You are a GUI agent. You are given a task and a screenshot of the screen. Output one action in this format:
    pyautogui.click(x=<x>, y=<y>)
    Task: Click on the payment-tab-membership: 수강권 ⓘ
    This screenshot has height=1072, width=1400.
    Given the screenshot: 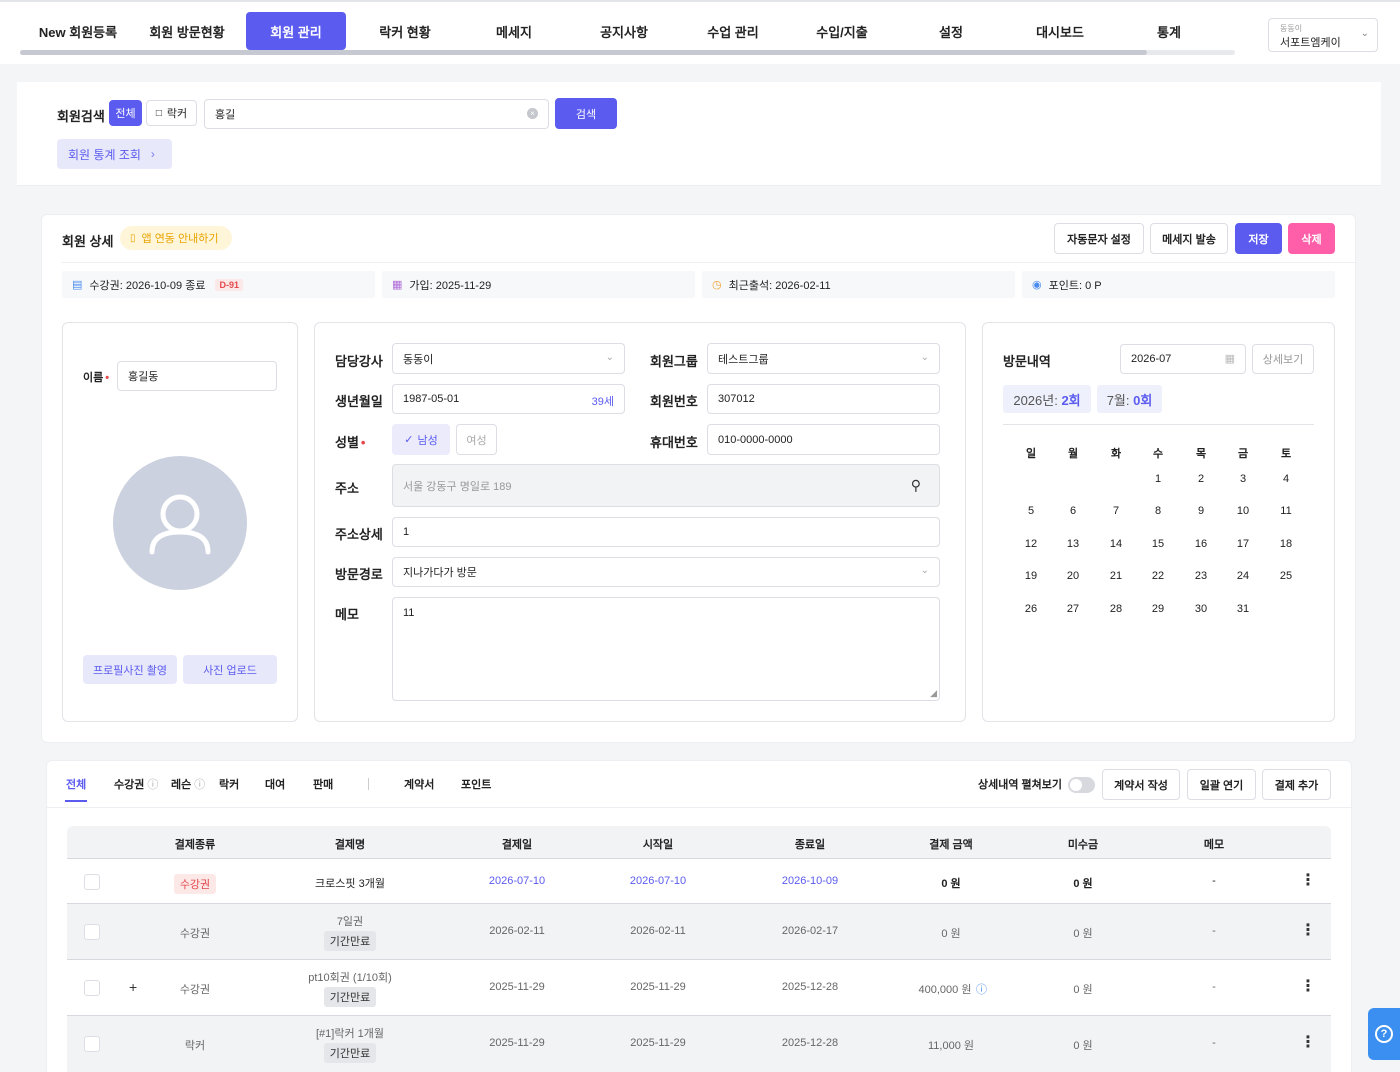 What is the action you would take?
    pyautogui.click(x=136, y=784)
    